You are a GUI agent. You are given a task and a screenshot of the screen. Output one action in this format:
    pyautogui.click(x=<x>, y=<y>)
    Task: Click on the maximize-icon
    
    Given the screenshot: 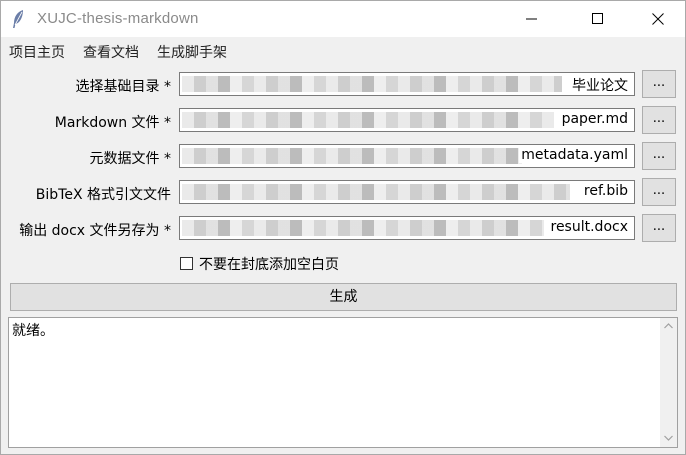 What is the action you would take?
    pyautogui.click(x=597, y=18)
    